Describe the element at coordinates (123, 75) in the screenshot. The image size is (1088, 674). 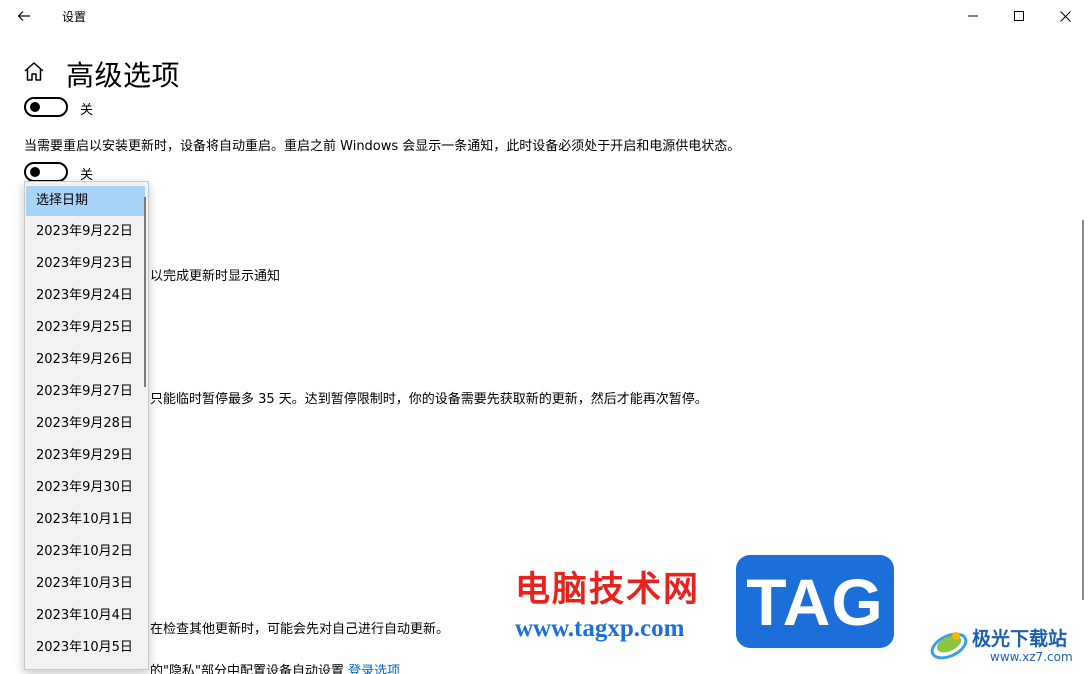
I see `page-title: 高级选项` at that location.